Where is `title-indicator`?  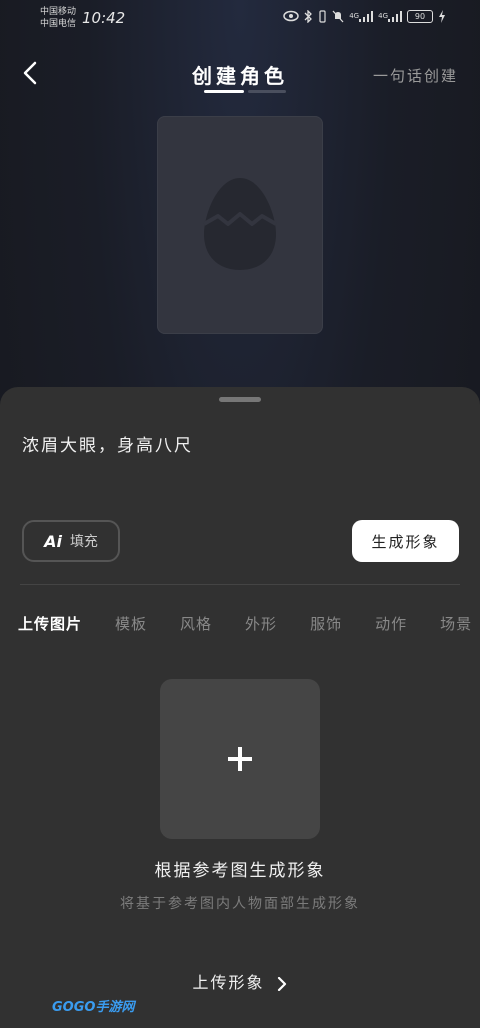
title-indicator is located at coordinates (267, 91).